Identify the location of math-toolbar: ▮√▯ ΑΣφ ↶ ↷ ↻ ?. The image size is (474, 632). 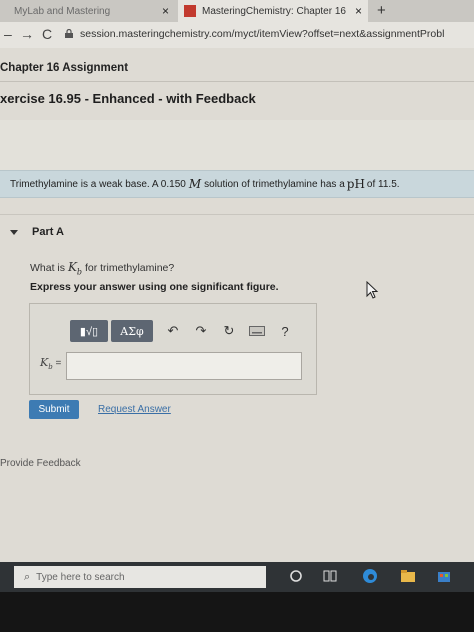
(183, 331).